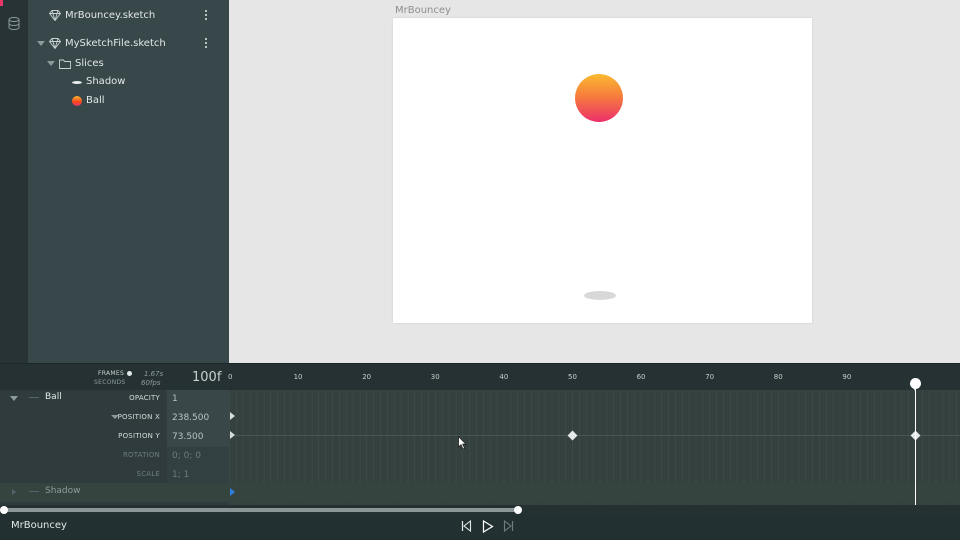 This screenshot has width=960, height=540. I want to click on ruler-tick-label: 0, so click(230, 377).